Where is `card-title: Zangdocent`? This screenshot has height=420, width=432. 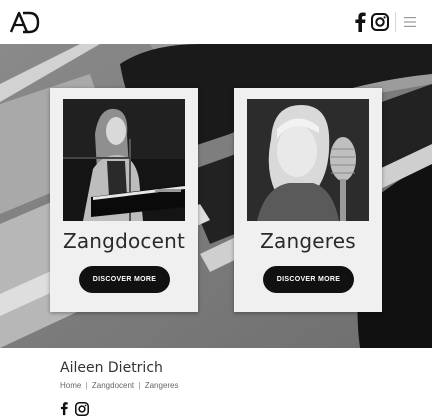
card-title: Zangdocent is located at coordinates (124, 241).